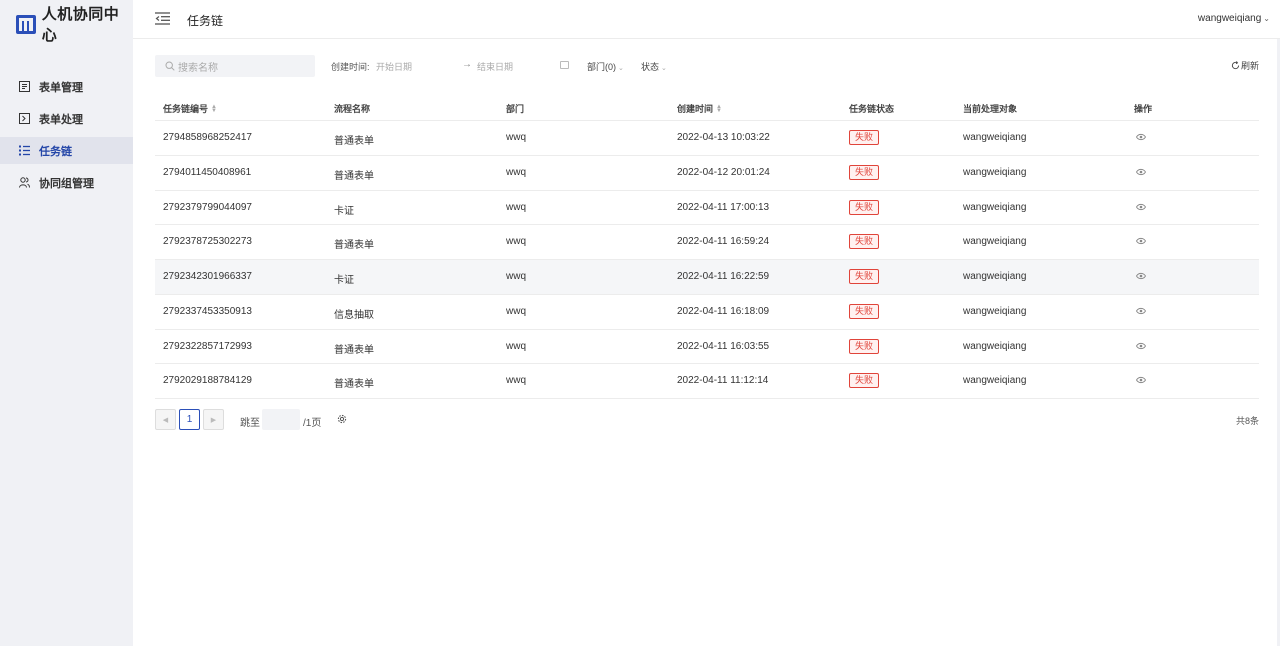 The image size is (1280, 646). Describe the element at coordinates (66, 182) in the screenshot. I see `sidebar-item-group-management: 协同组管理` at that location.